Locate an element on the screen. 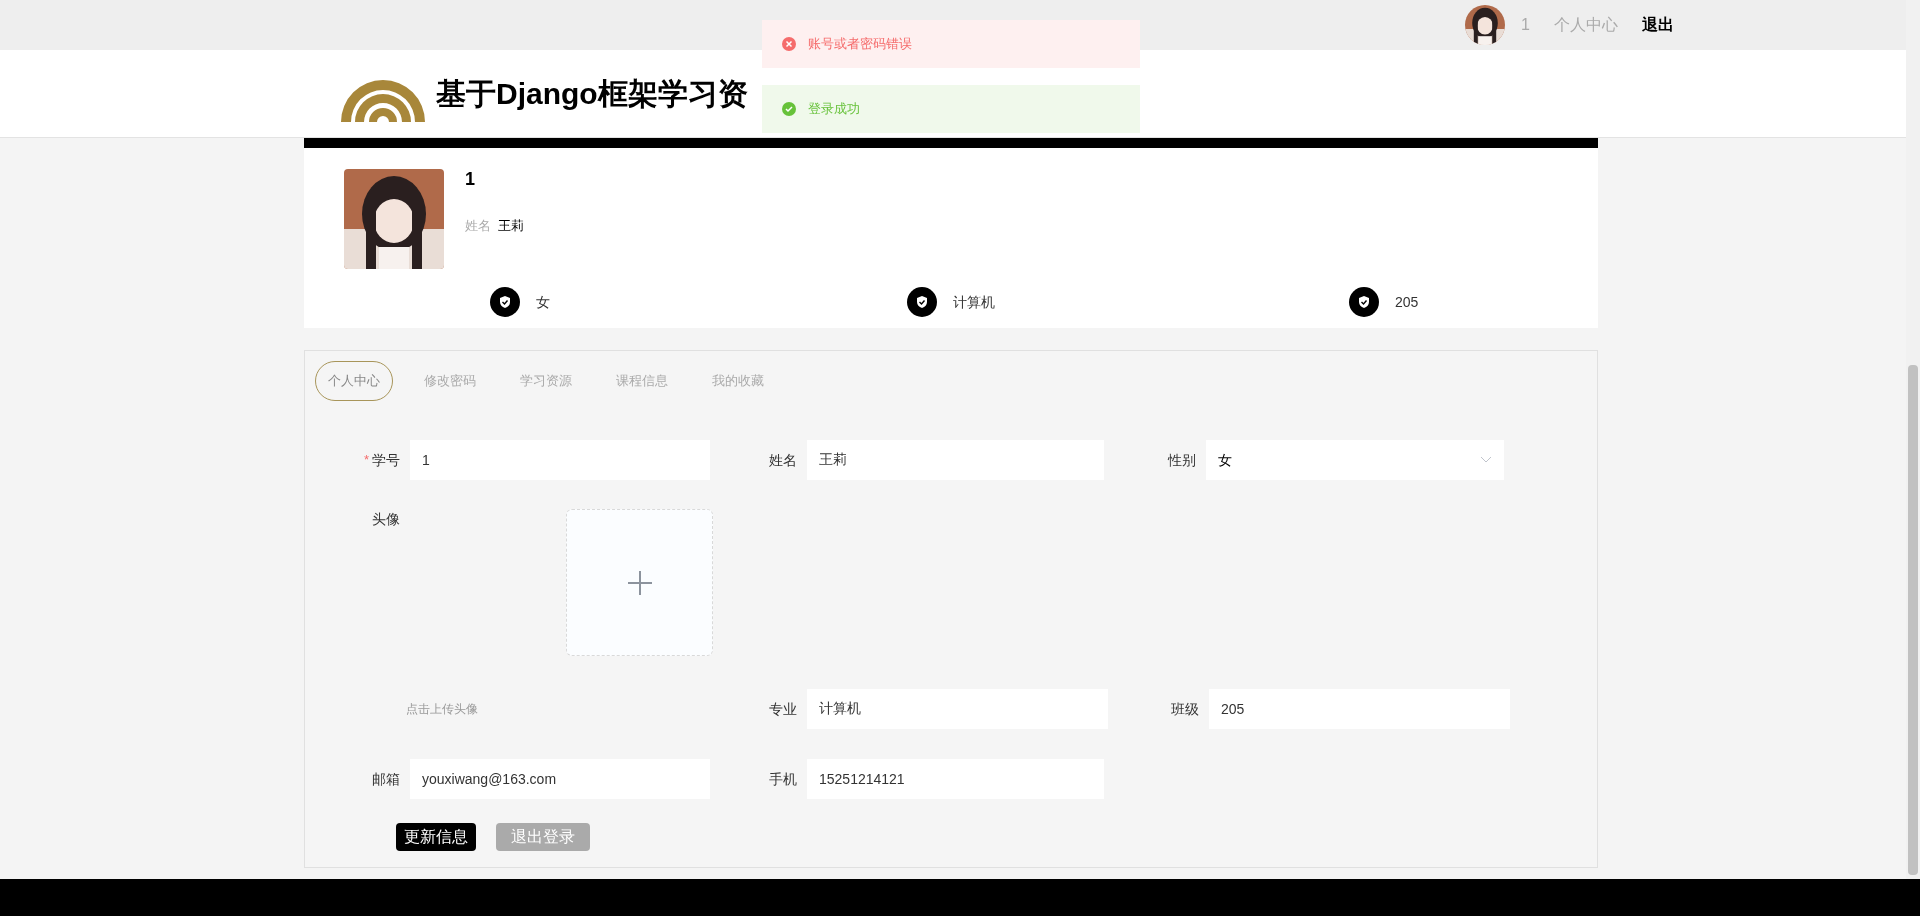  toast-text: 登录成功 is located at coordinates (834, 109).